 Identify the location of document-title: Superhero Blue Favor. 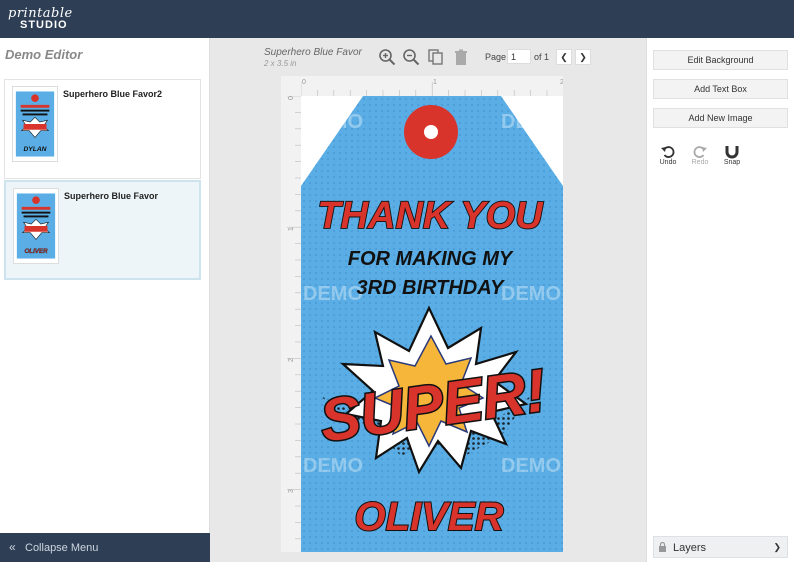
(313, 52).